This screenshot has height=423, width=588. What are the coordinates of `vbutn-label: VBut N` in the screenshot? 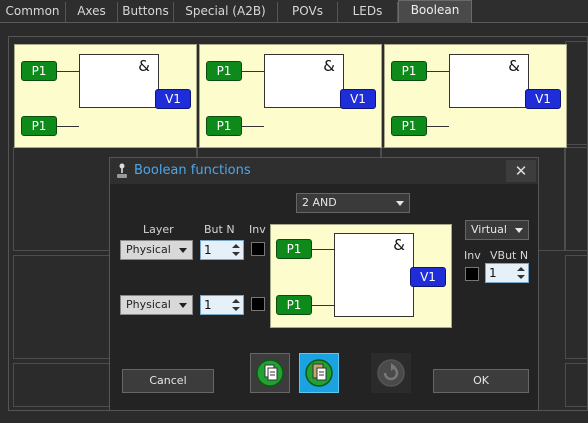 It's located at (509, 255).